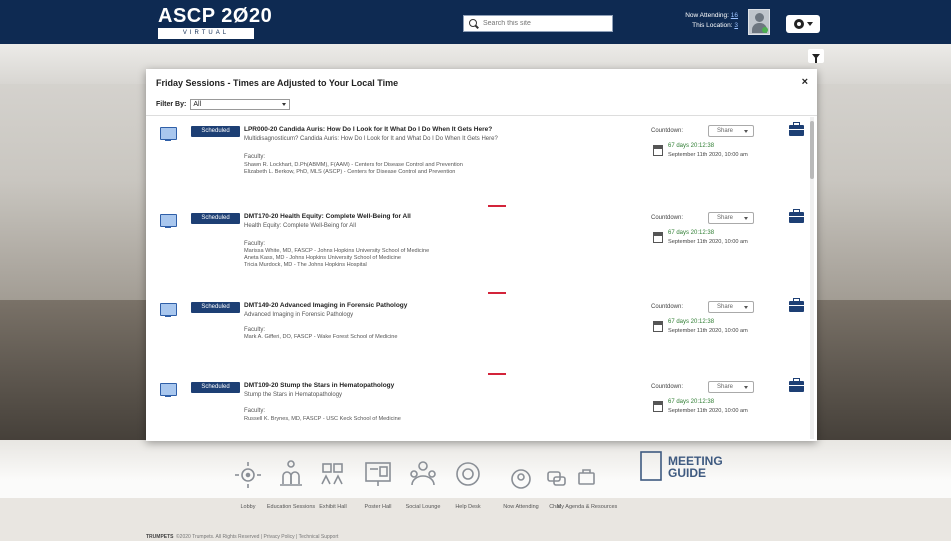 This screenshot has height=541, width=951. I want to click on now-attending-count: 16, so click(734, 15).